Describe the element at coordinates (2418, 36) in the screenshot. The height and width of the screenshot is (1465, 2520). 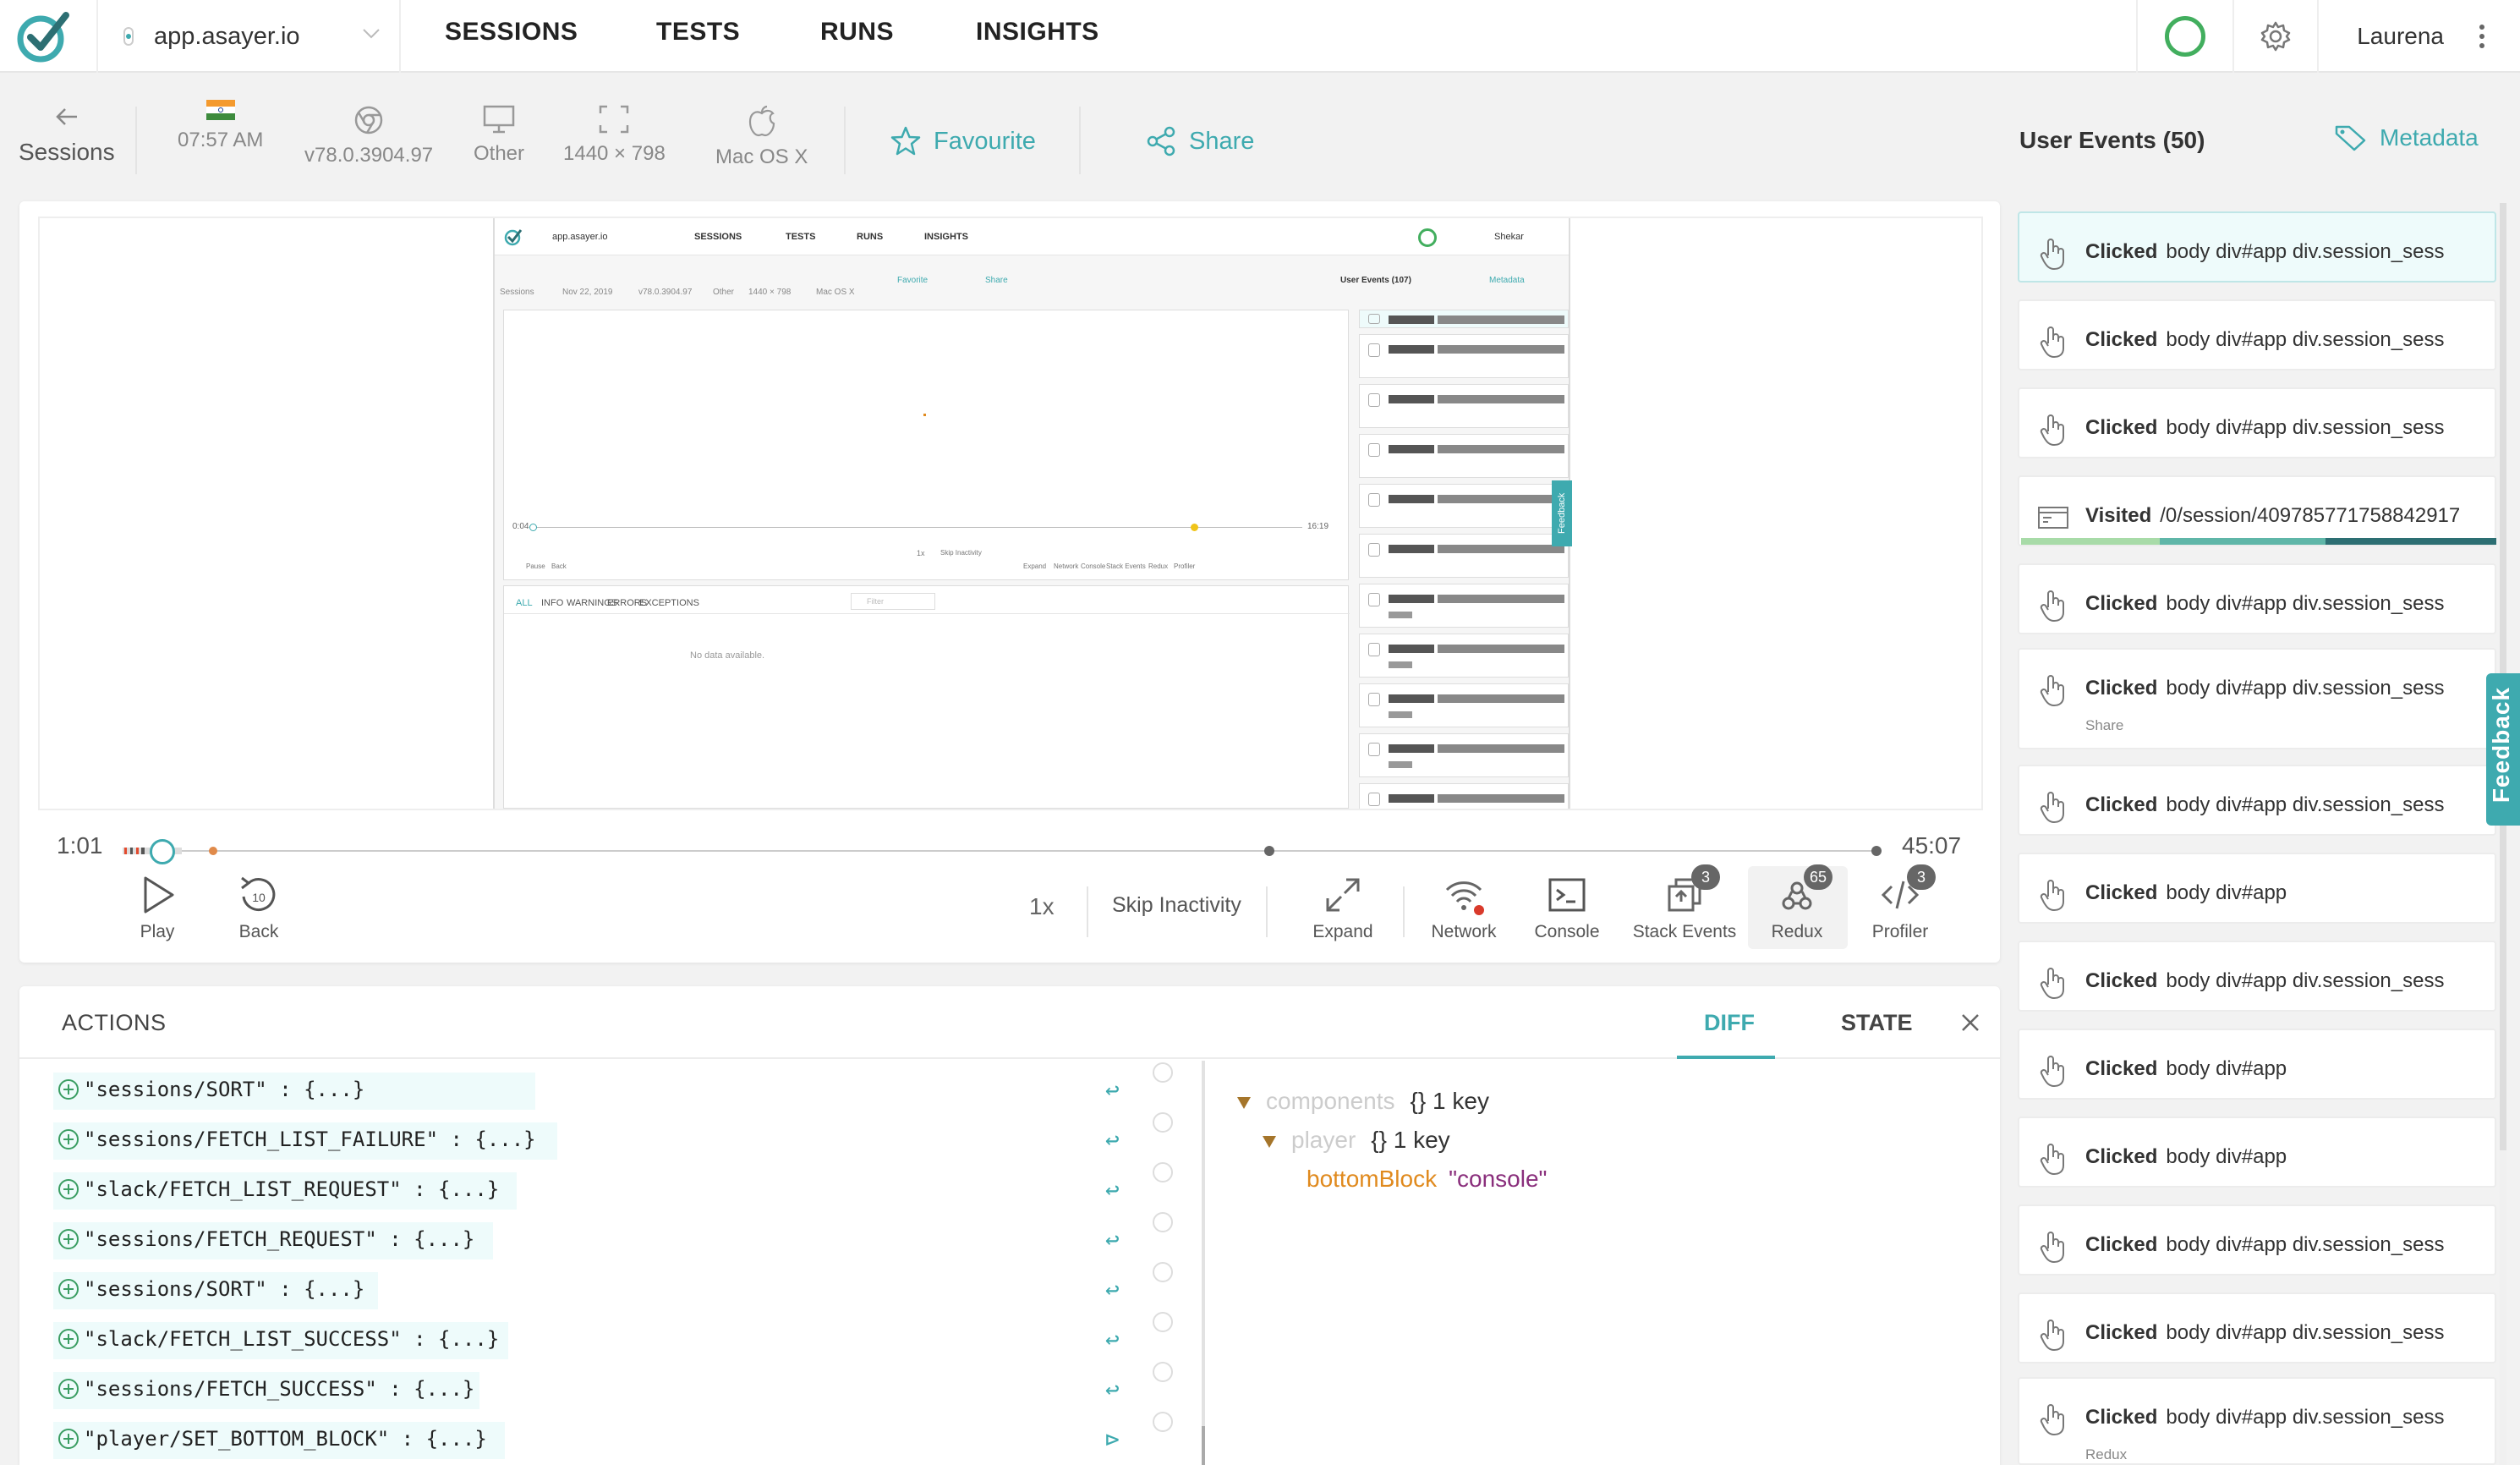
I see `user-menu: Laurena` at that location.